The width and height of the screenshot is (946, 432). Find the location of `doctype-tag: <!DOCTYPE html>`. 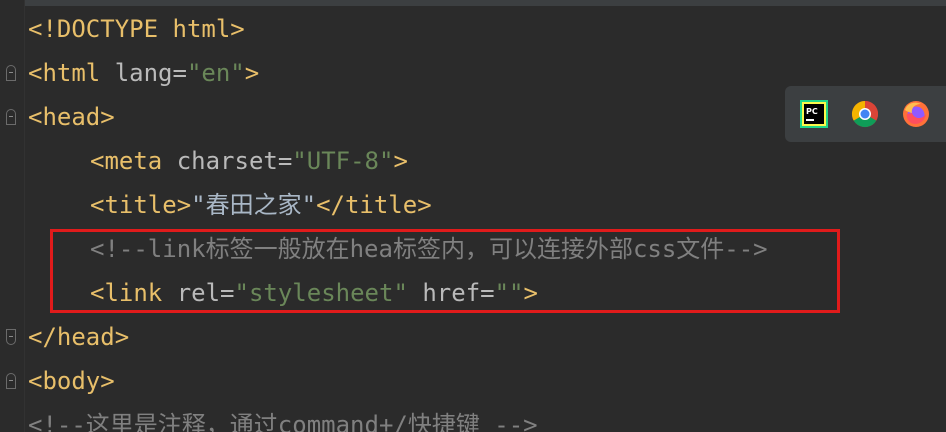

doctype-tag: <!DOCTYPE html> is located at coordinates (136, 29).